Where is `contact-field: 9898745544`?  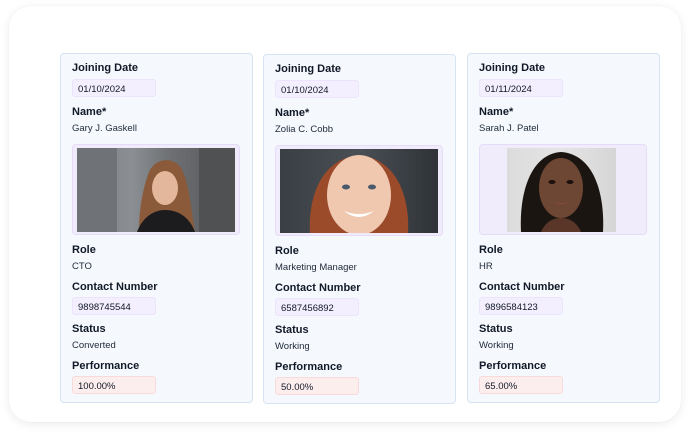 contact-field: 9898745544 is located at coordinates (114, 306).